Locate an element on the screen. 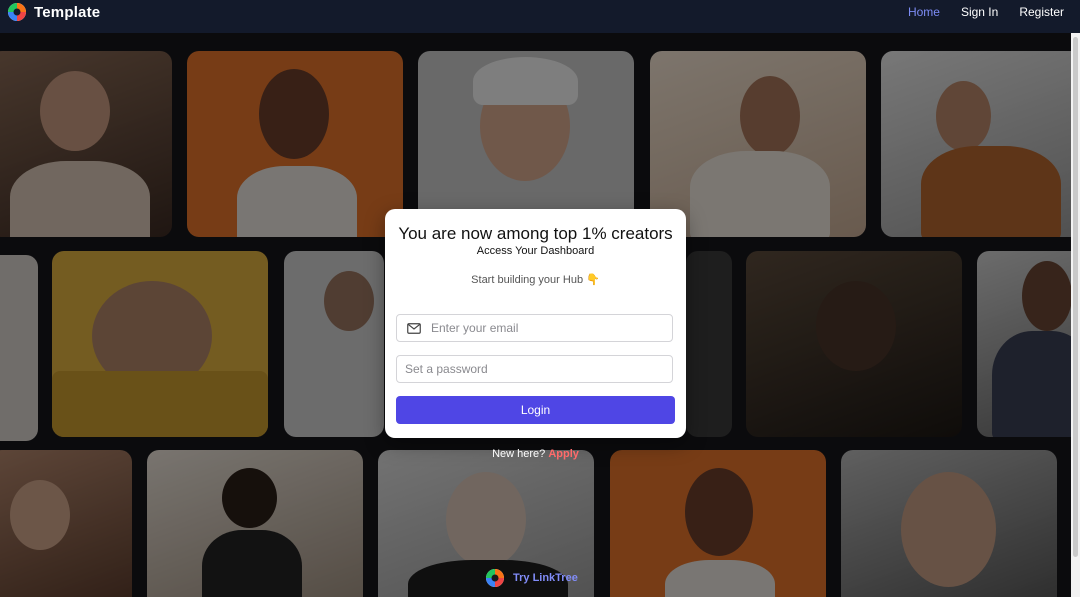  new-here-text: New here? is located at coordinates (519, 454).